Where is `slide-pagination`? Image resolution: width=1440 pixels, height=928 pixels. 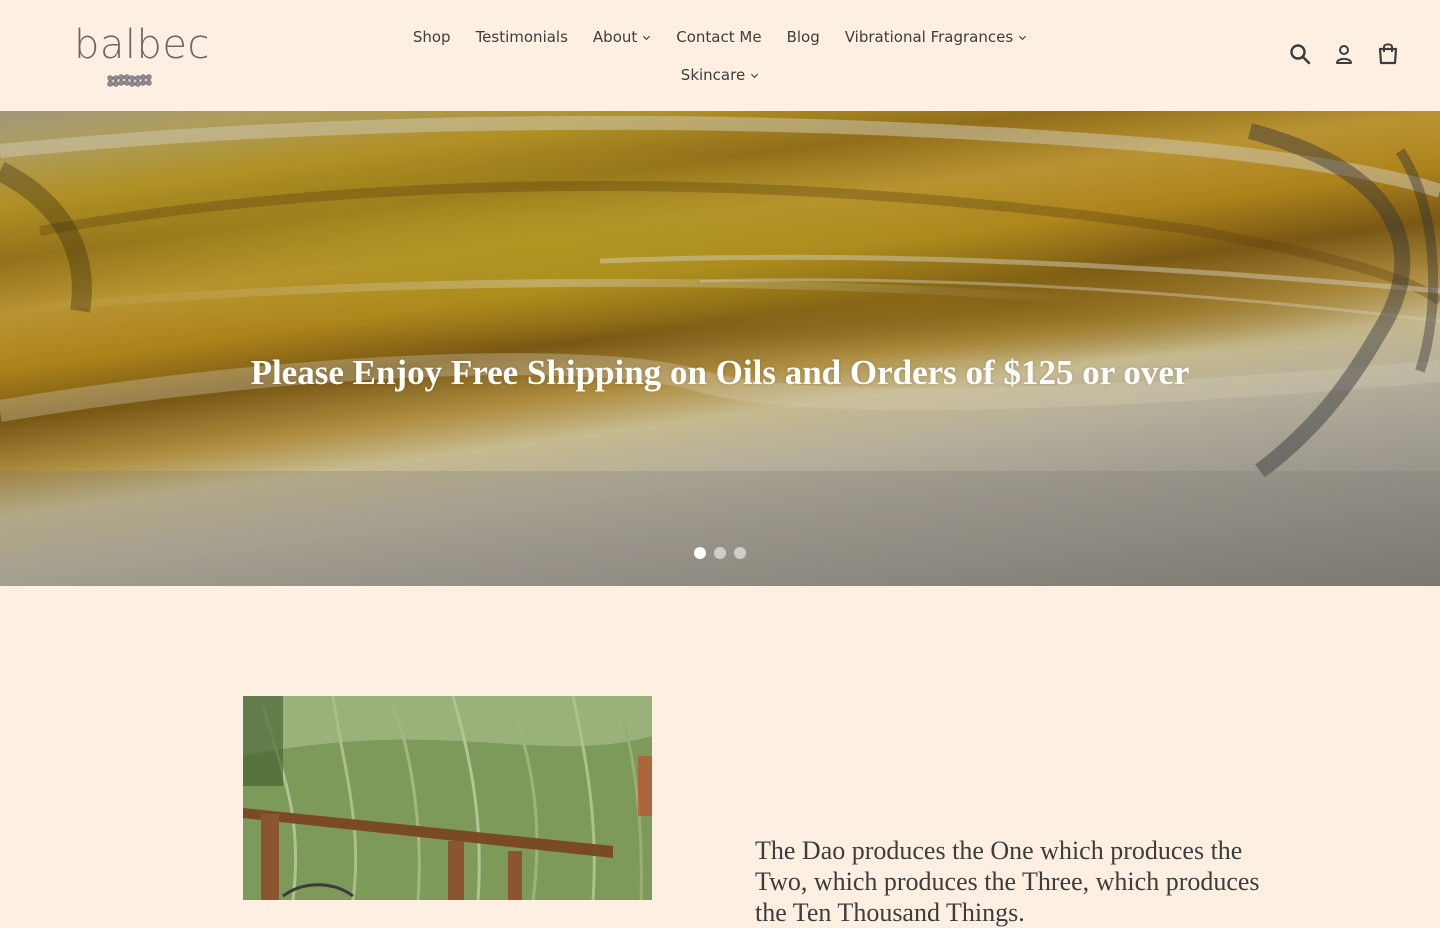 slide-pagination is located at coordinates (720, 553).